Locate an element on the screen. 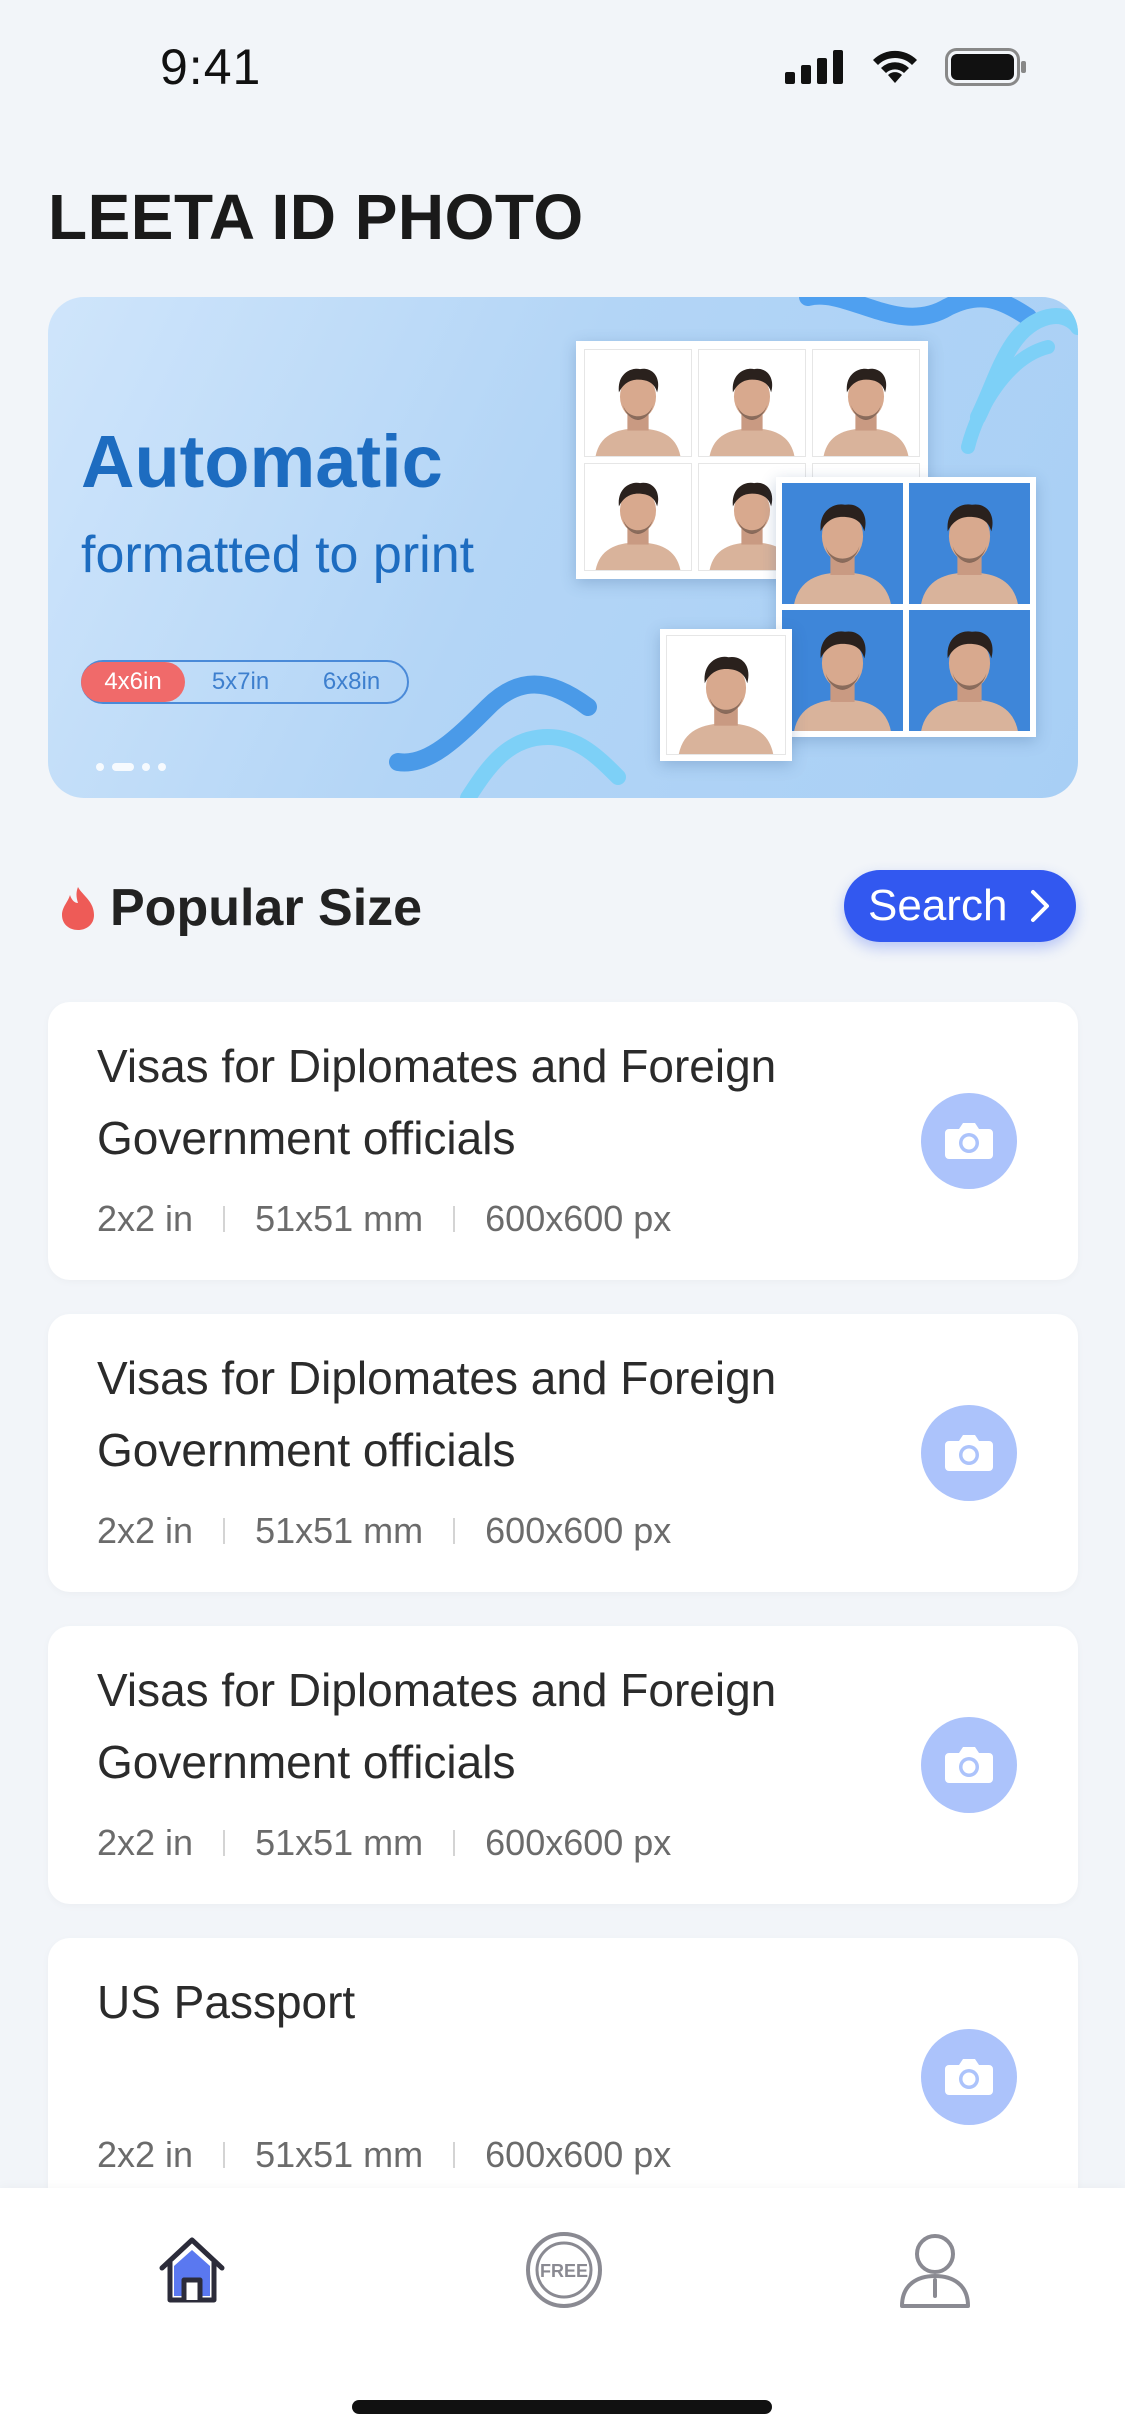 The image size is (1125, 2436). user-icon is located at coordinates (935, 2271).